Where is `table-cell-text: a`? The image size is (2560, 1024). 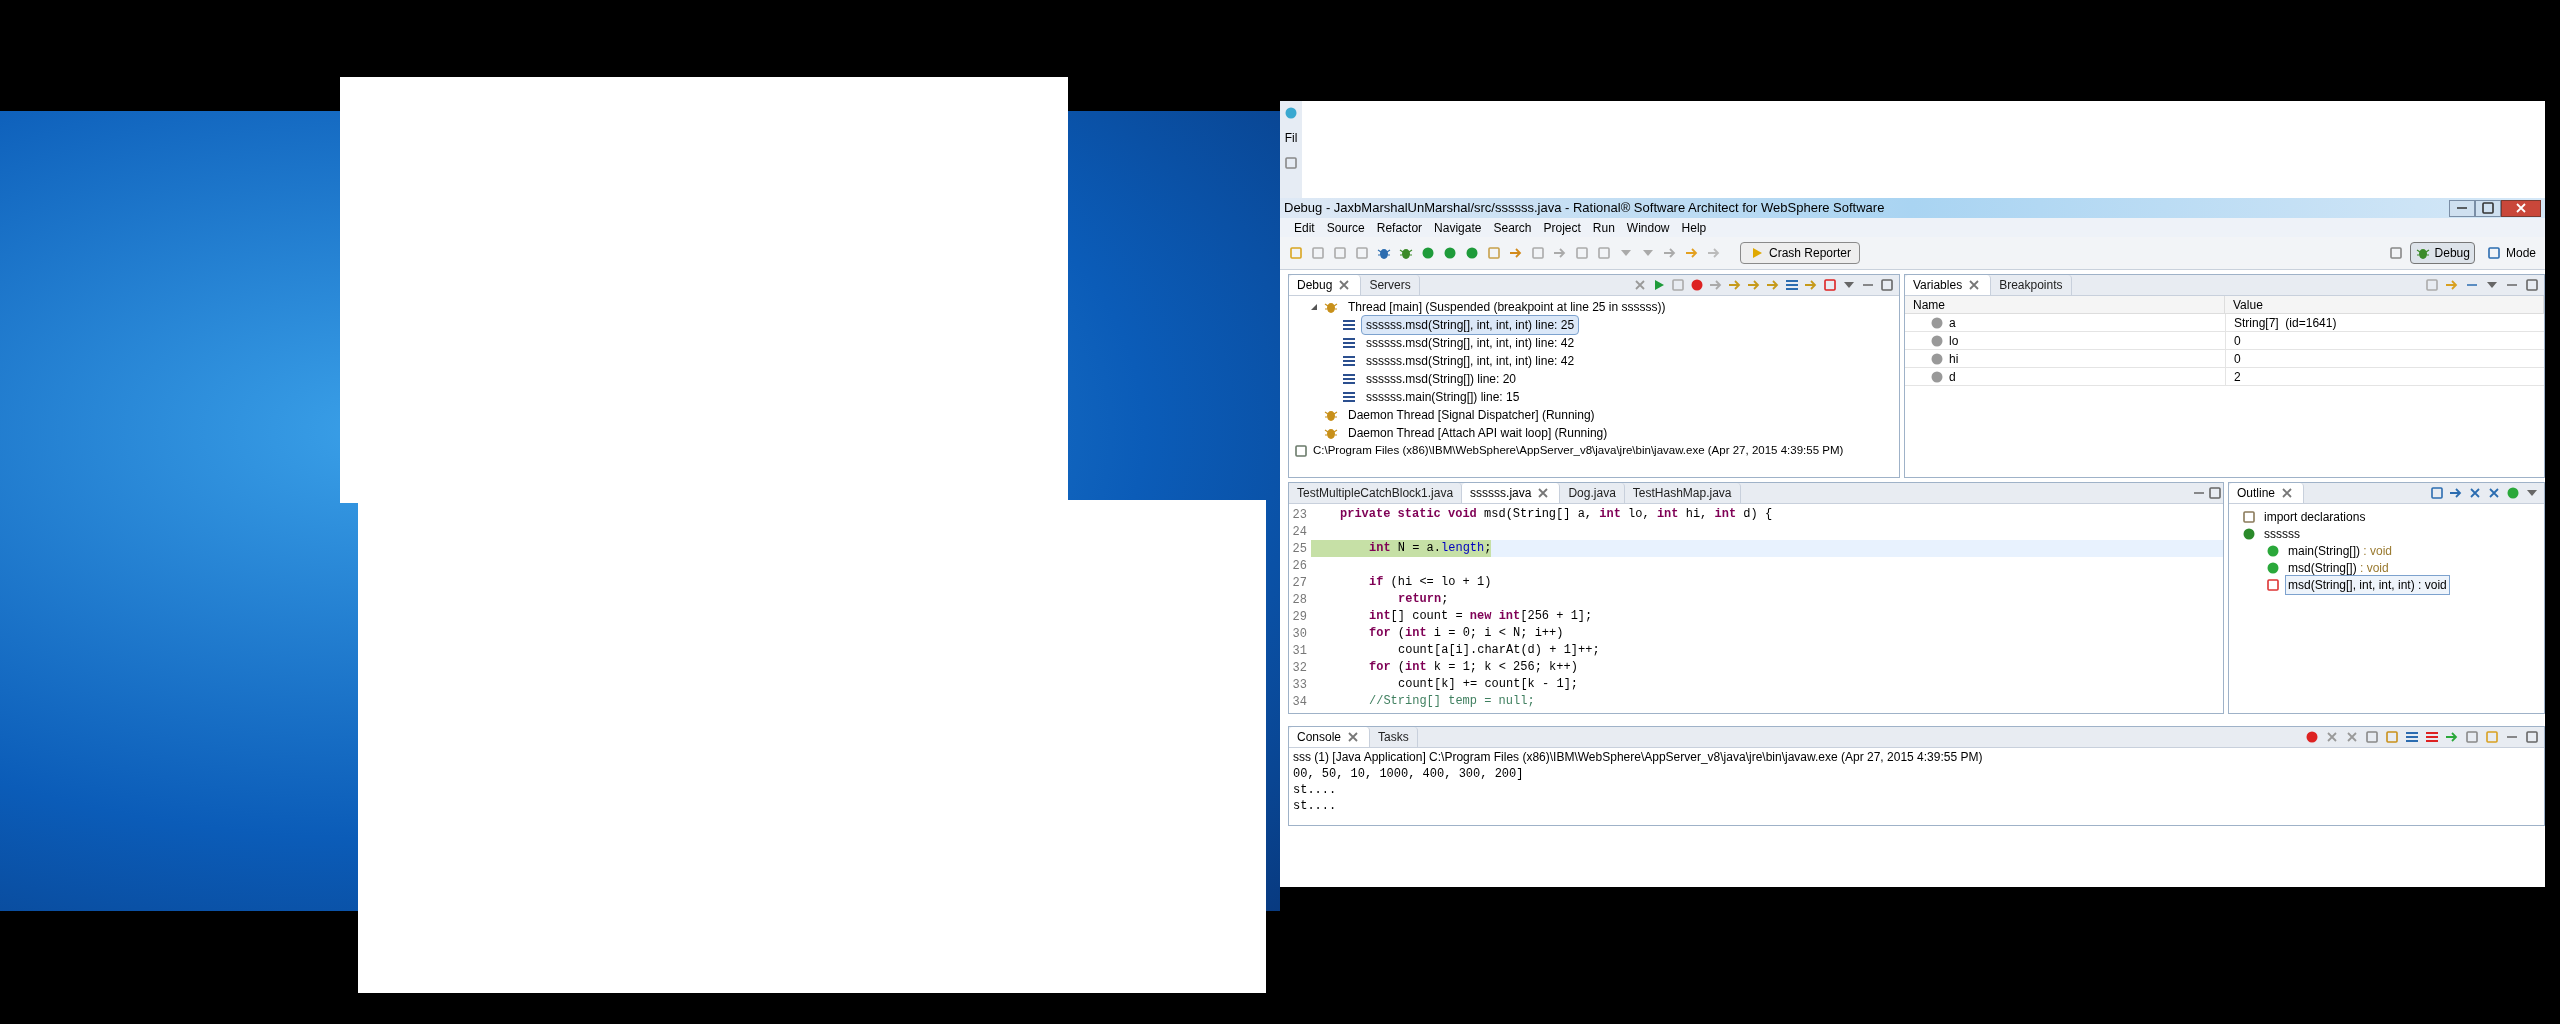 table-cell-text: a is located at coordinates (1952, 323).